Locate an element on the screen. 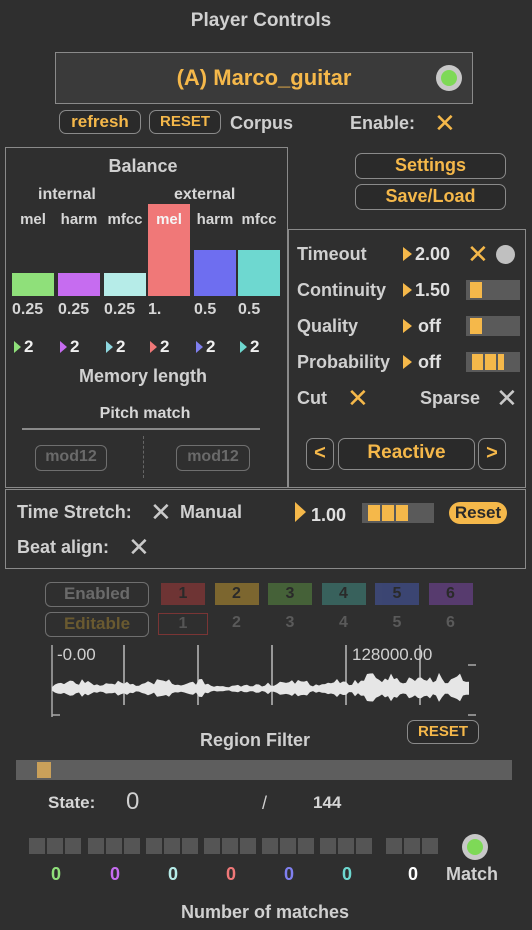  mode-next-button: > is located at coordinates (492, 454).